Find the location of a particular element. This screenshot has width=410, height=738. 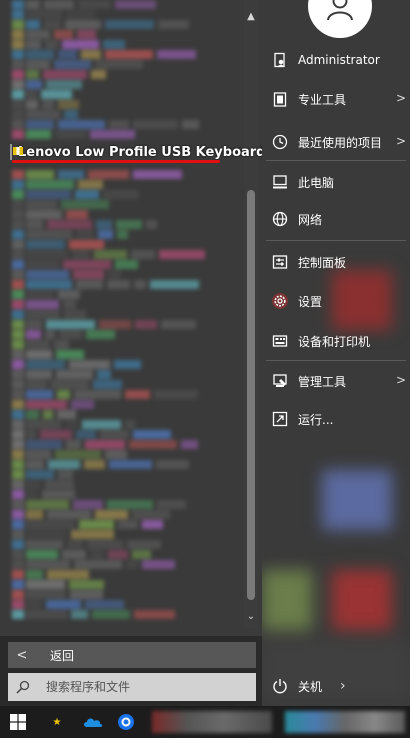

menu-item-recent: 最近使用的项目 > is located at coordinates (336, 142).